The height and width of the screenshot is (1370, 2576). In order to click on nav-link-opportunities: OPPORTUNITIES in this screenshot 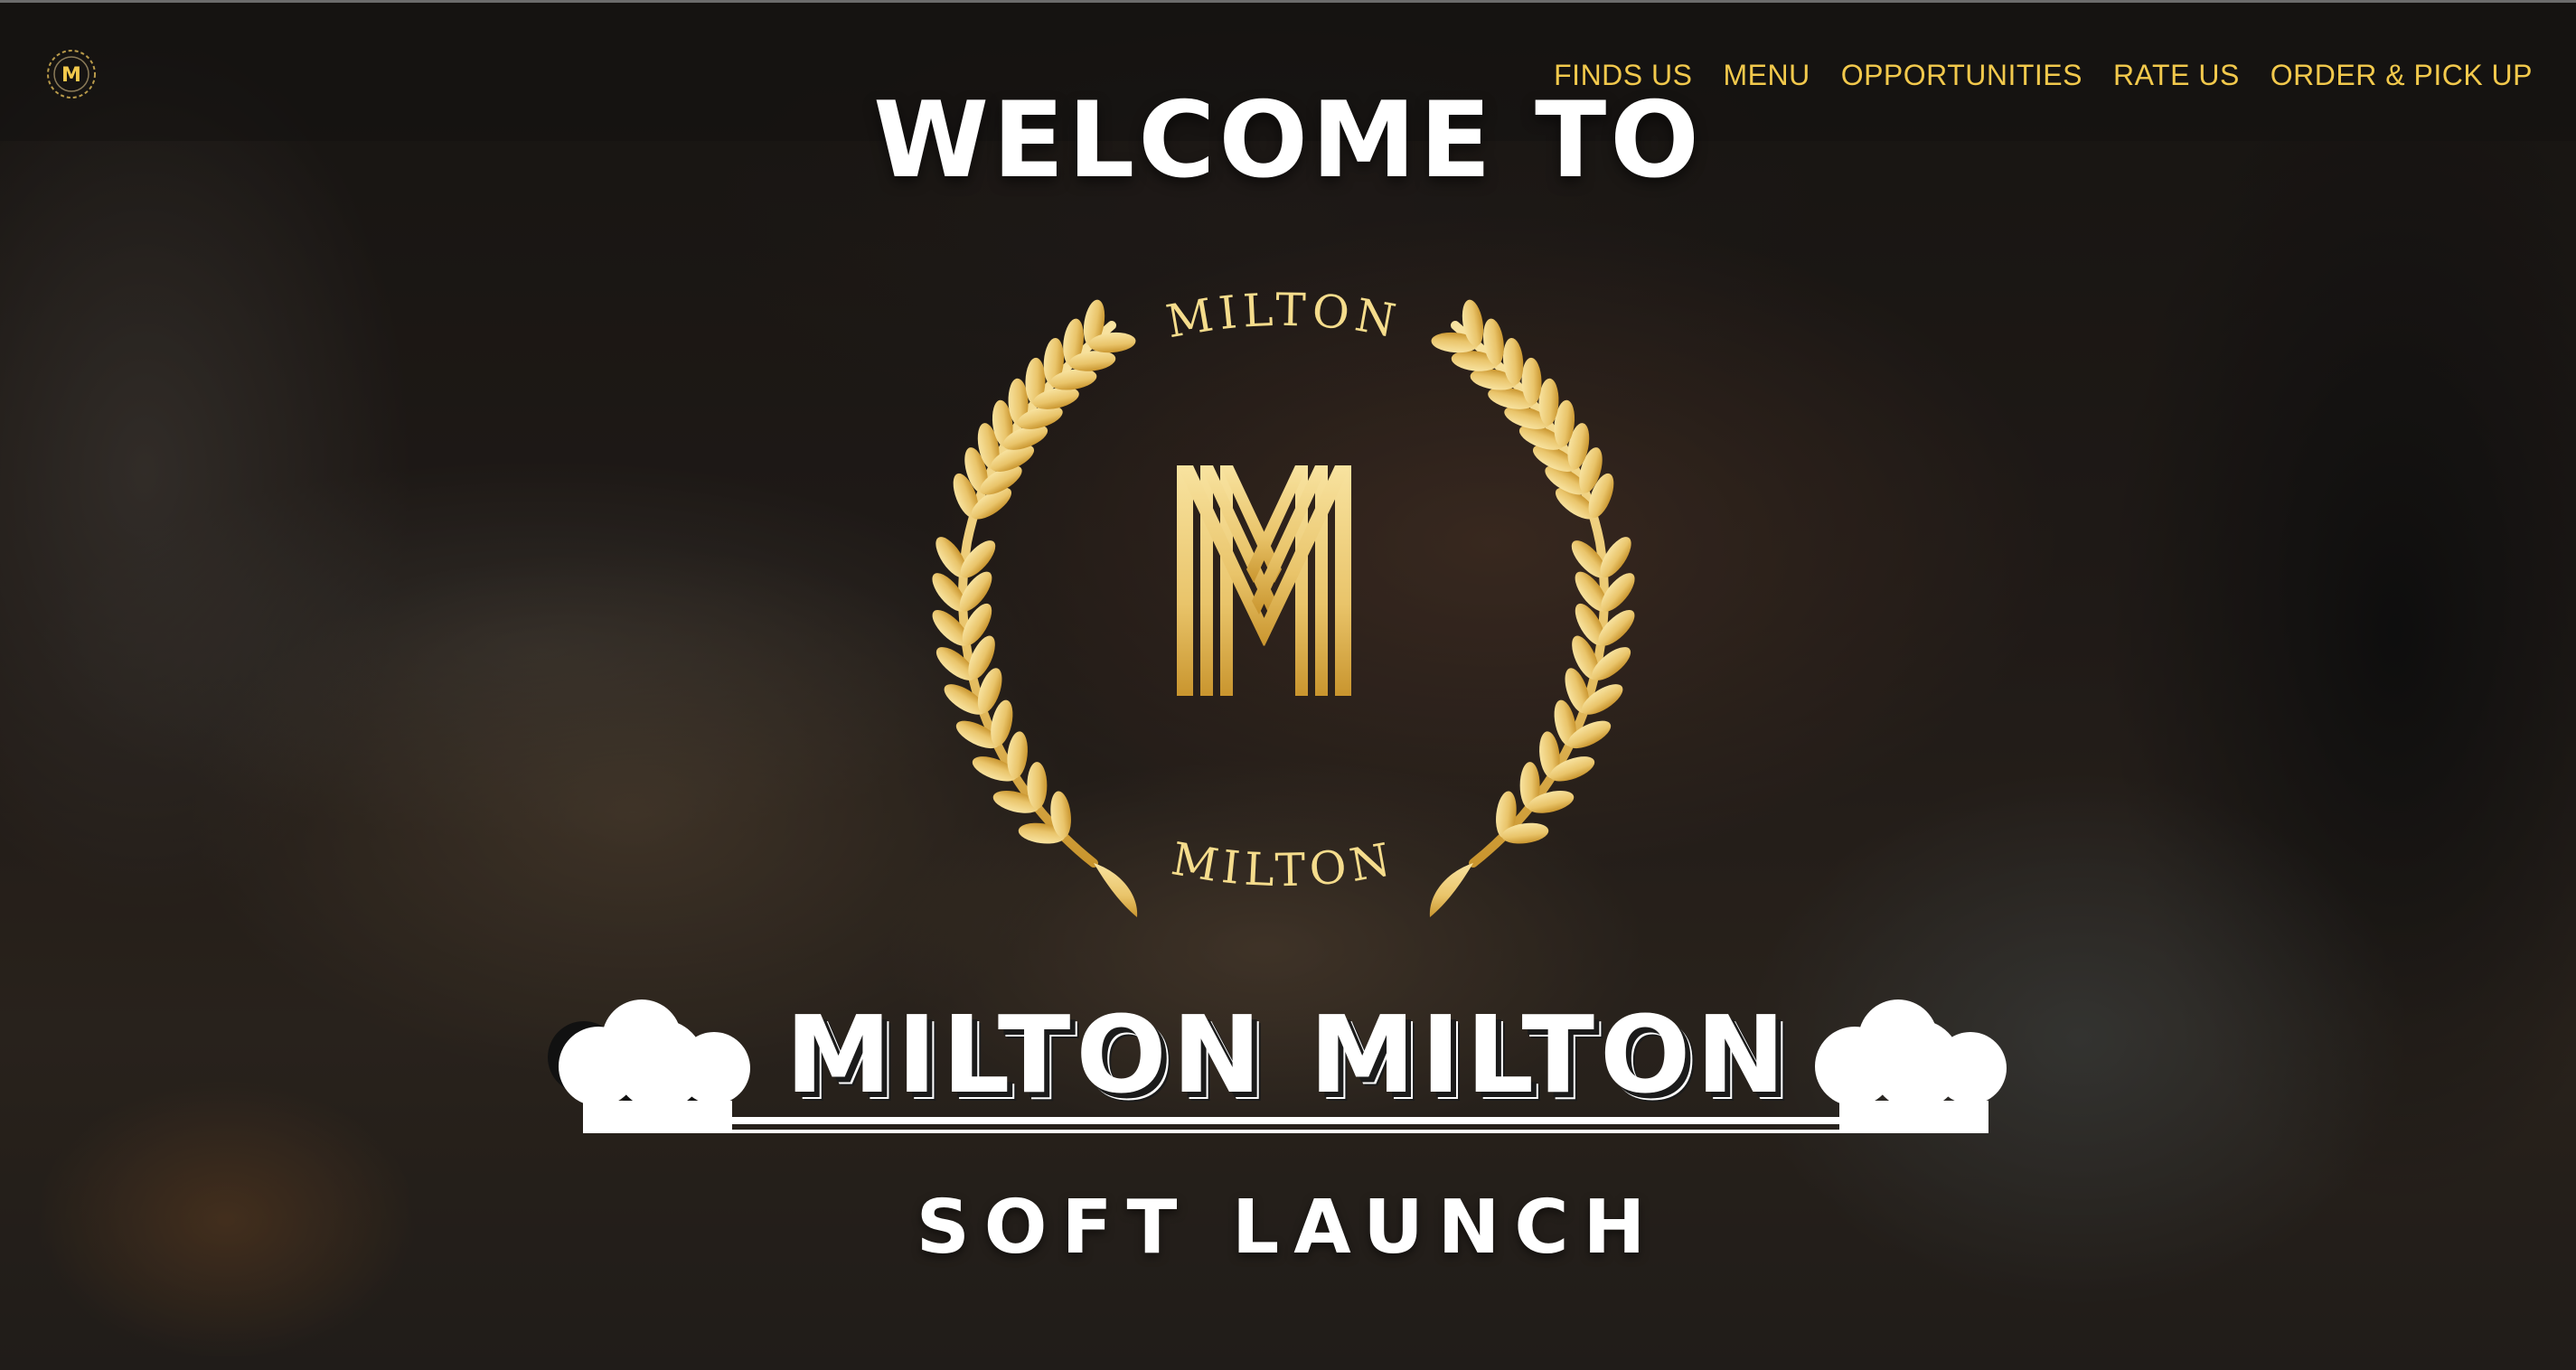, I will do `click(1962, 75)`.